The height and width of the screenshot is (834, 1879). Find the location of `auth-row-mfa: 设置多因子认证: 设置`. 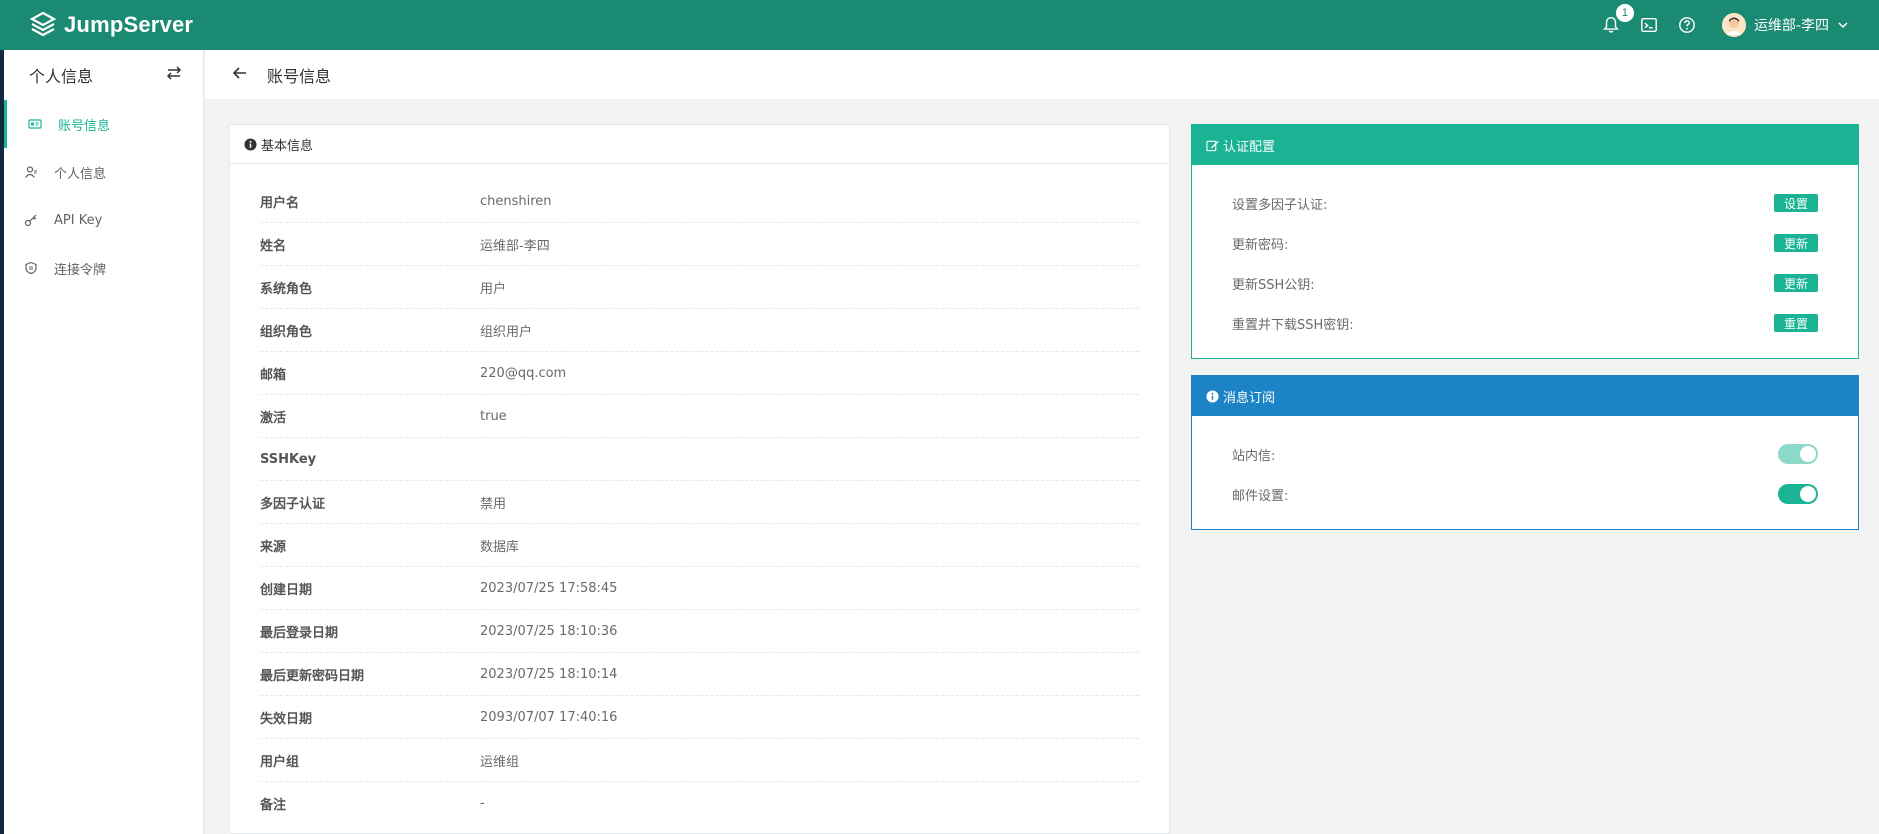

auth-row-mfa: 设置多因子认证: 设置 is located at coordinates (1525, 203).